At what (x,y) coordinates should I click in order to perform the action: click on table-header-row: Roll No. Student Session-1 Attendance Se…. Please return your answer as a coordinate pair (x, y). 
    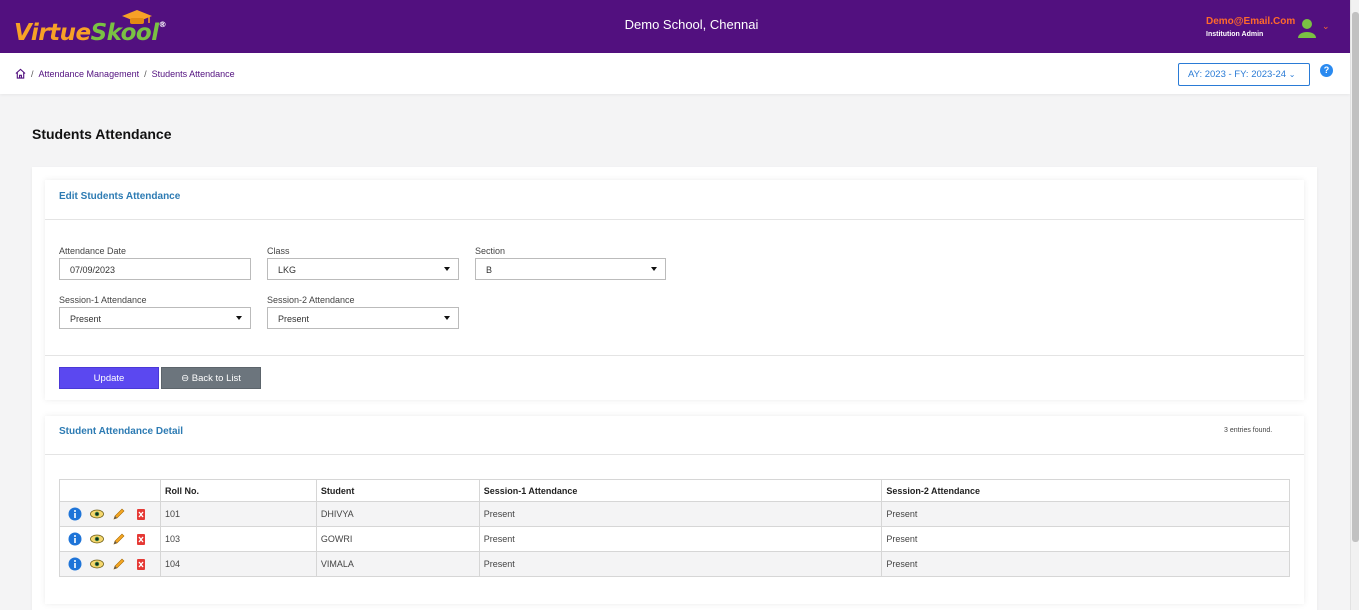
    Looking at the image, I should click on (674, 490).